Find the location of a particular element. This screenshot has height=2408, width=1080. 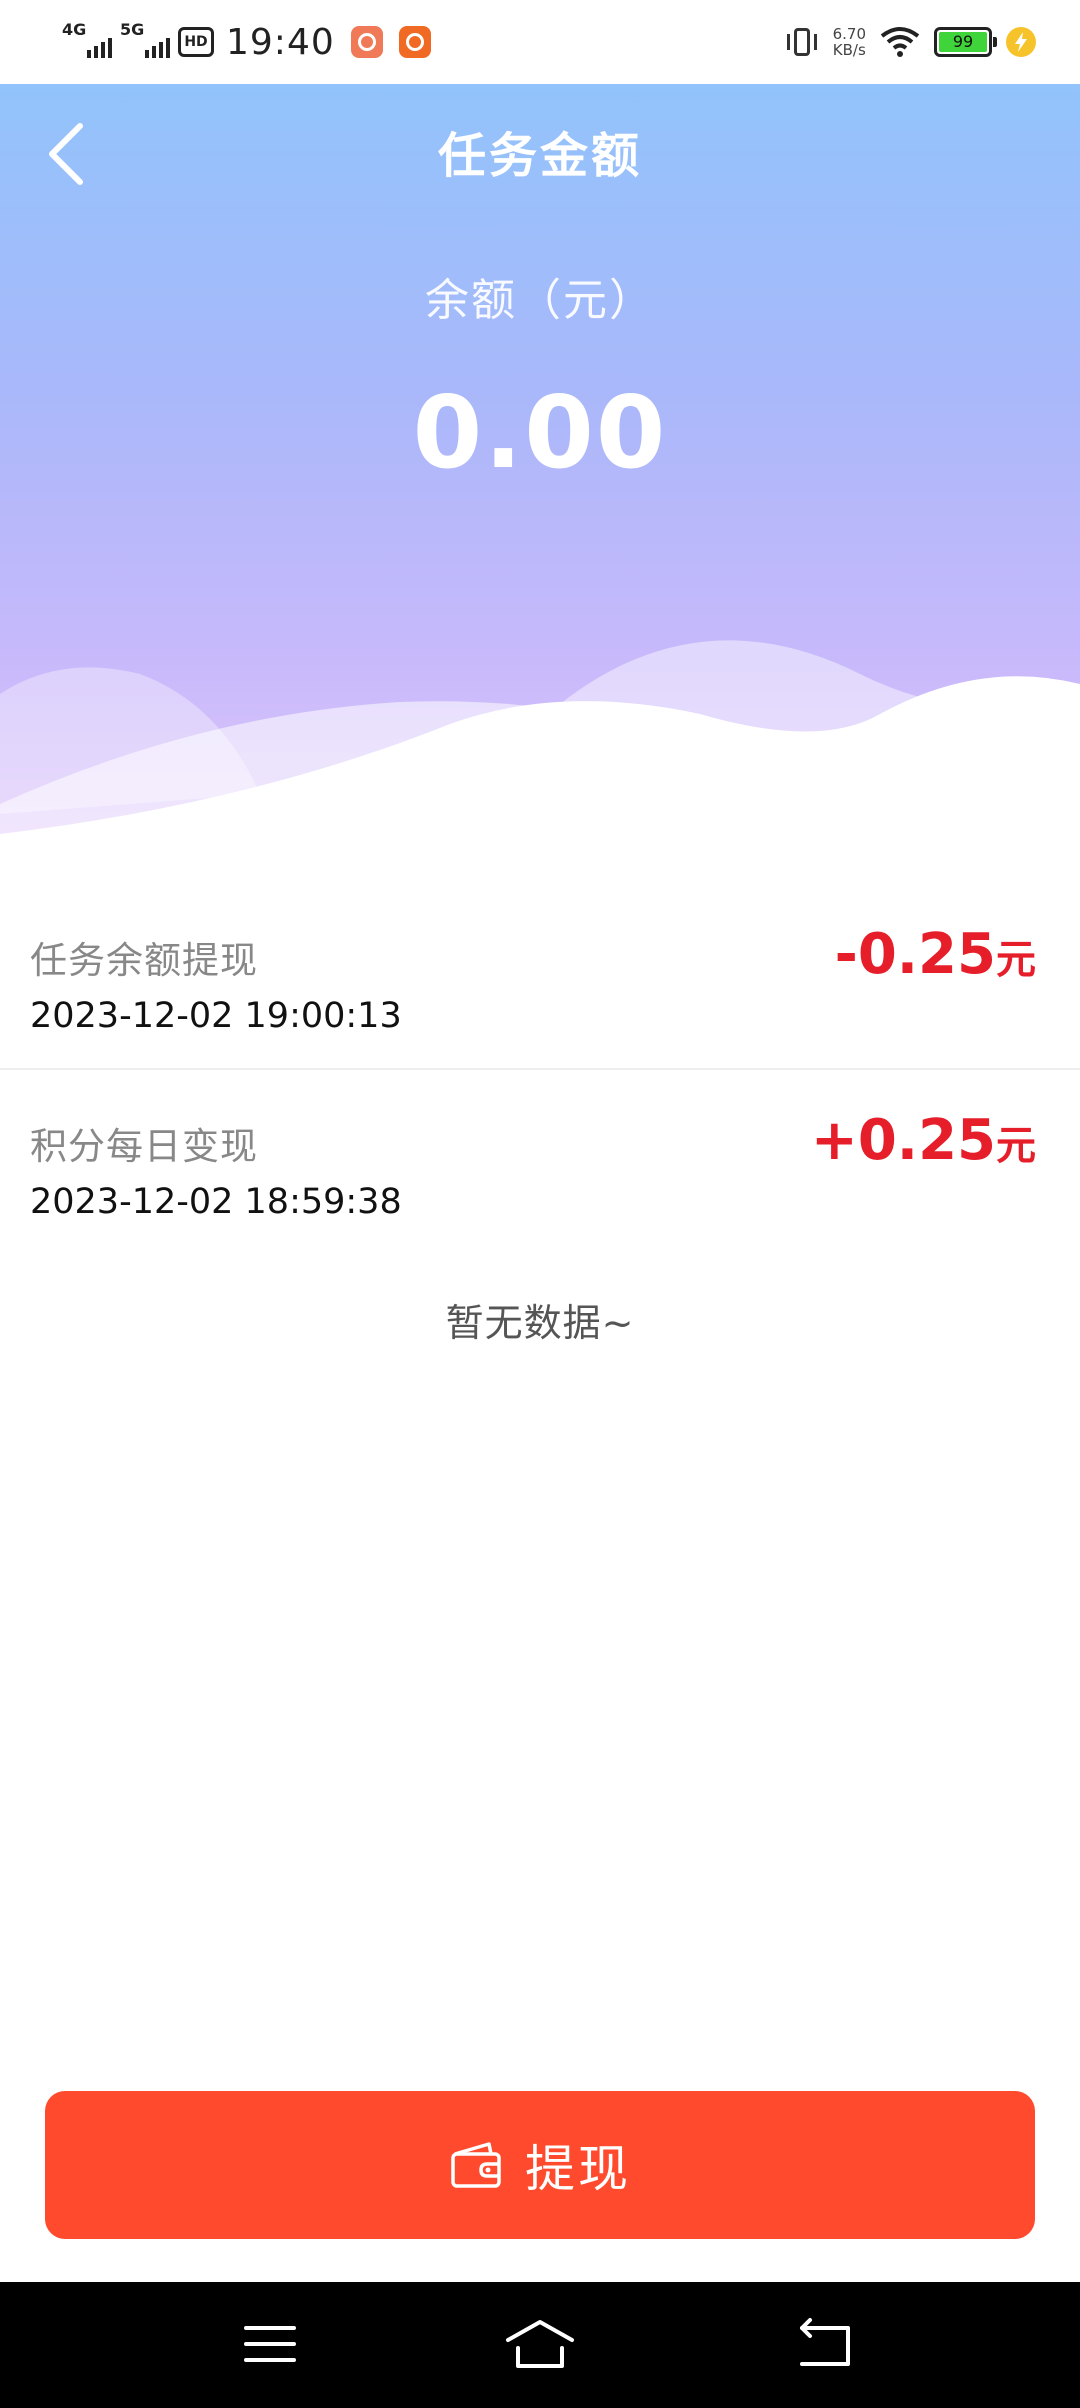

battery-icon: 99 is located at coordinates (965, 42).